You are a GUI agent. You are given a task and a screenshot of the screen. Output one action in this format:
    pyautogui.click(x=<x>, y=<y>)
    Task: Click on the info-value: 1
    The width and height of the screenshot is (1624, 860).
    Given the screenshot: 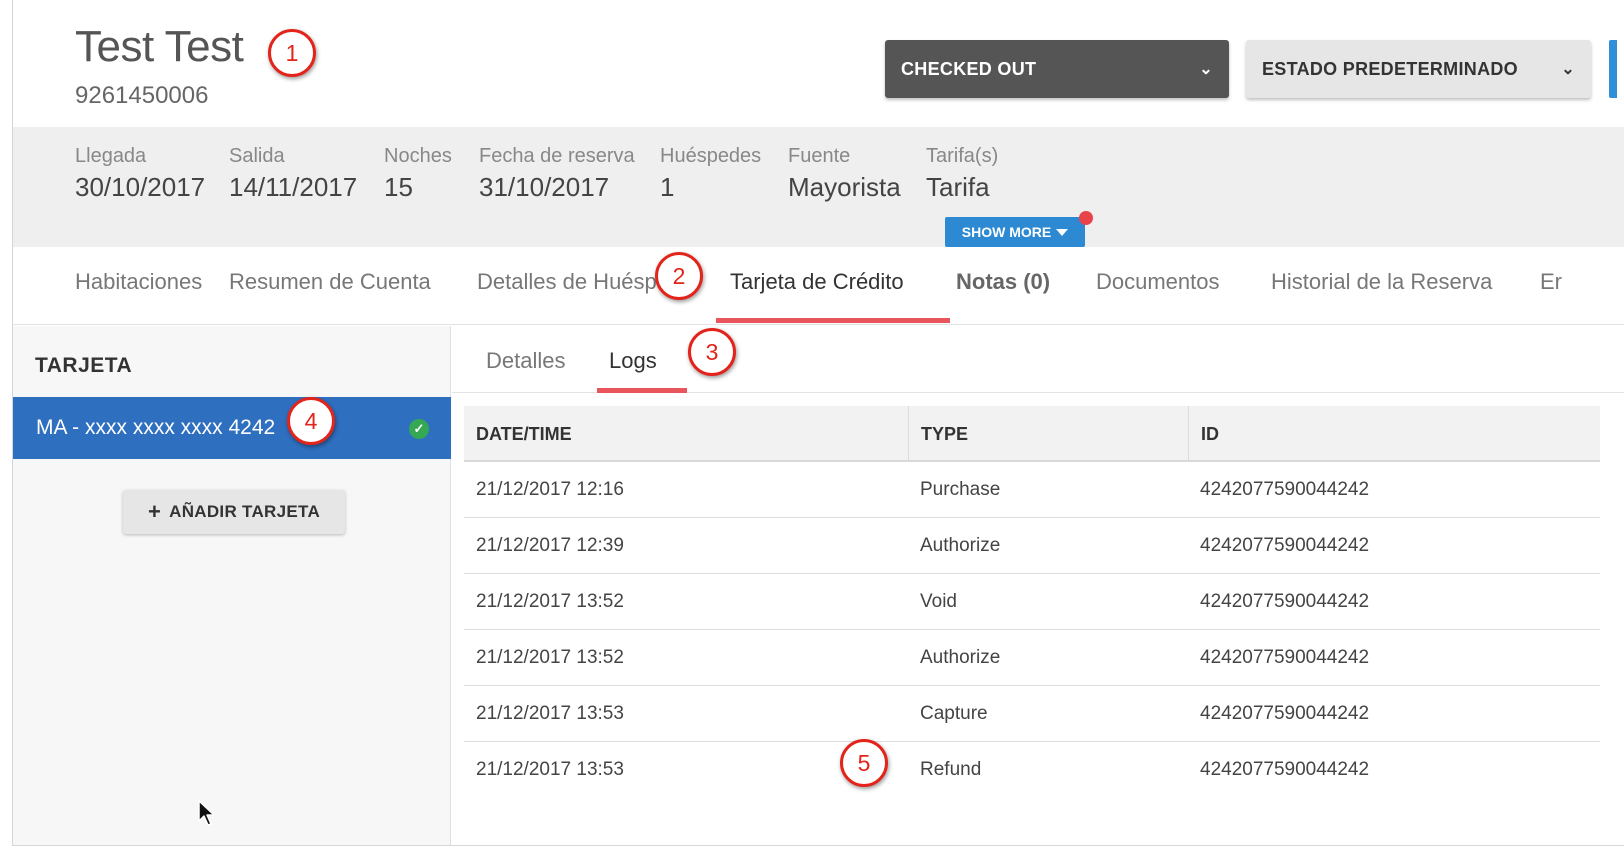 What is the action you would take?
    pyautogui.click(x=667, y=187)
    